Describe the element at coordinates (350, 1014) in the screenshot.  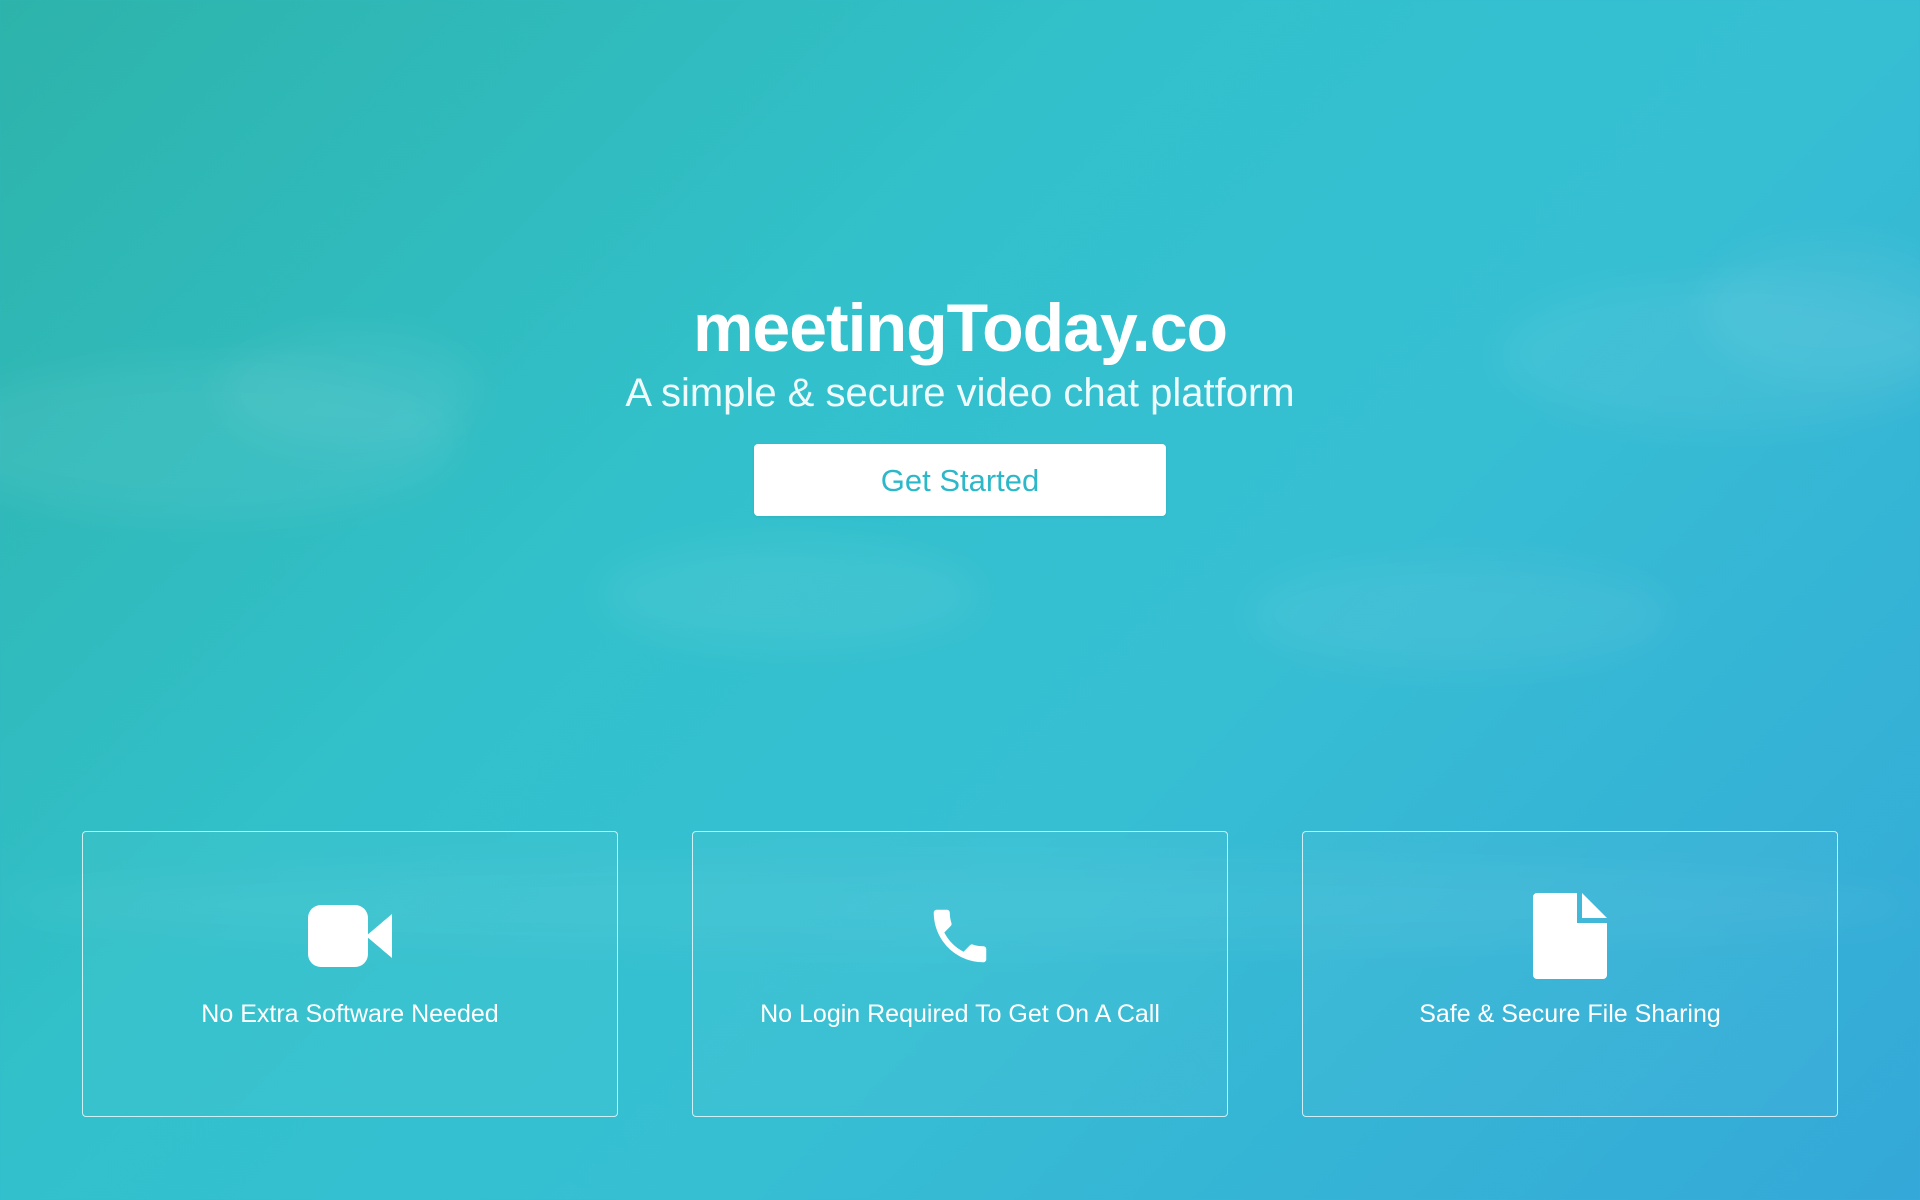
I see `feature-label: No Extra Software Needed` at that location.